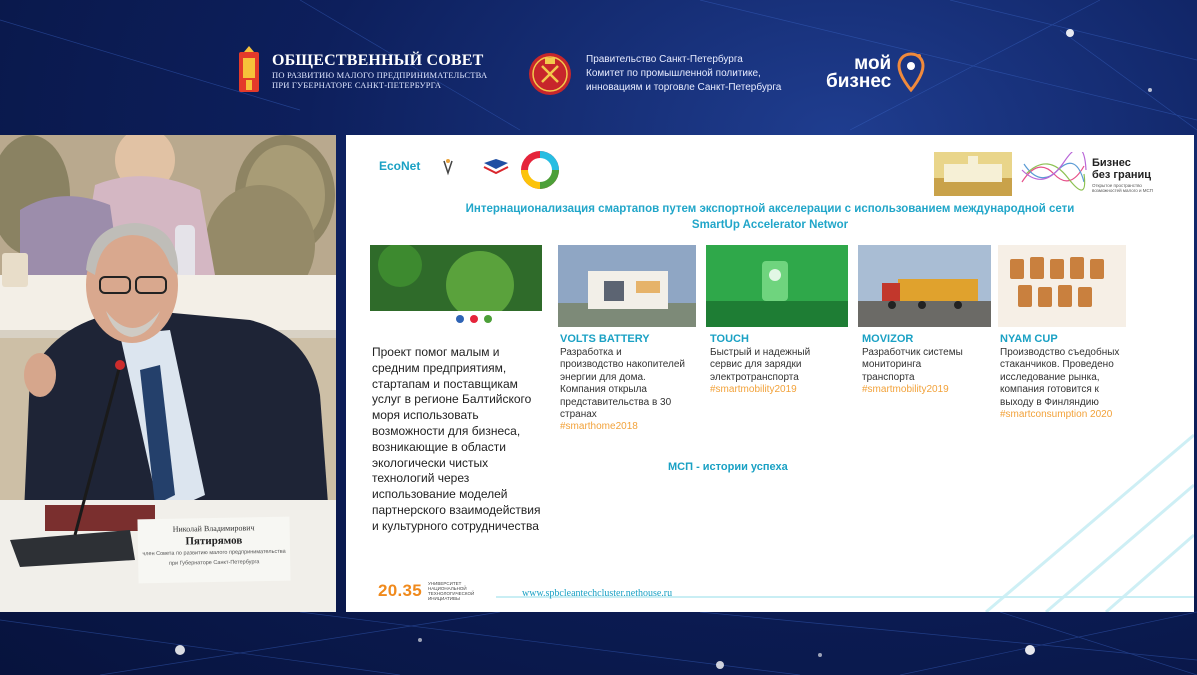 The image size is (1197, 675). Describe the element at coordinates (357, 85) in the screenshot. I see `council-subtitle-2: ПРИ ГУБЕРНАТОРЕ САНКТ-ПЕТЕРБУРГА` at that location.